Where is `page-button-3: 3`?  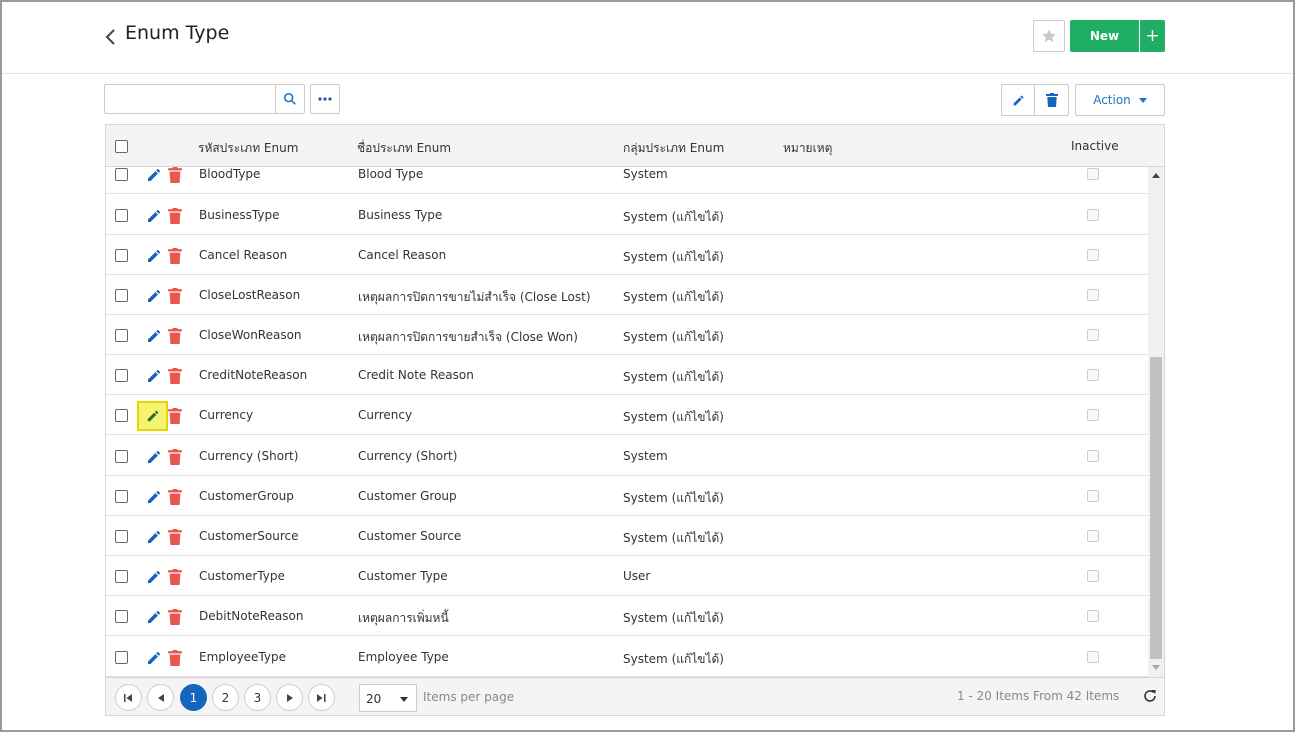
page-button-3: 3 is located at coordinates (257, 697).